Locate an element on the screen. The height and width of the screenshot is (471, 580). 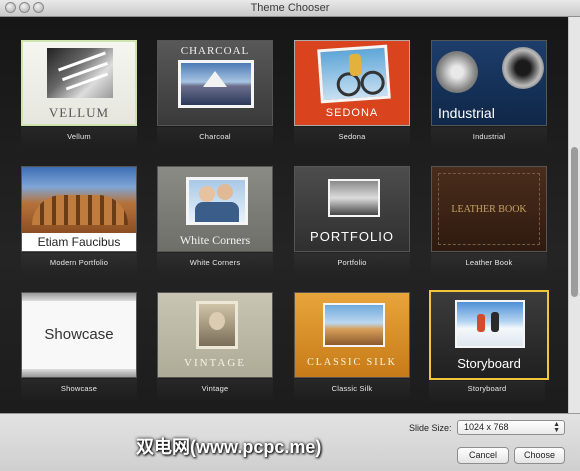
theme-label: Charcoal is located at coordinates (215, 136).